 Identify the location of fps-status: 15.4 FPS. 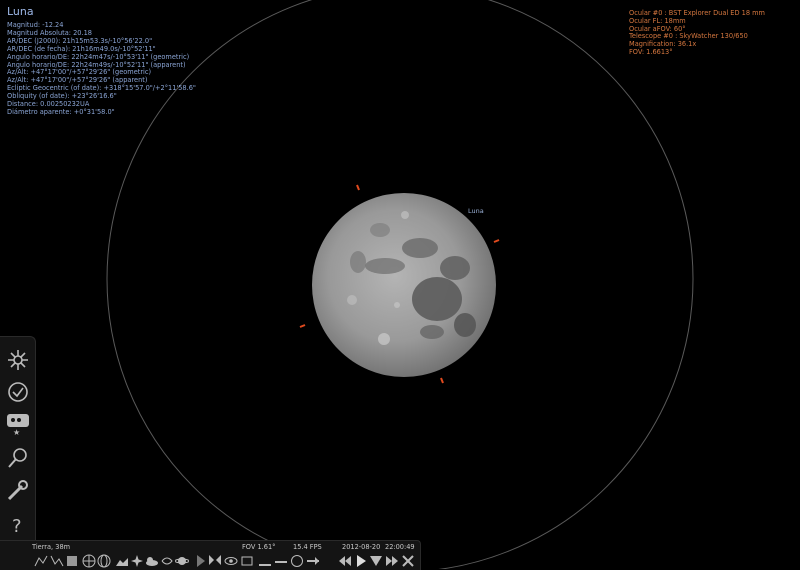
(307, 547).